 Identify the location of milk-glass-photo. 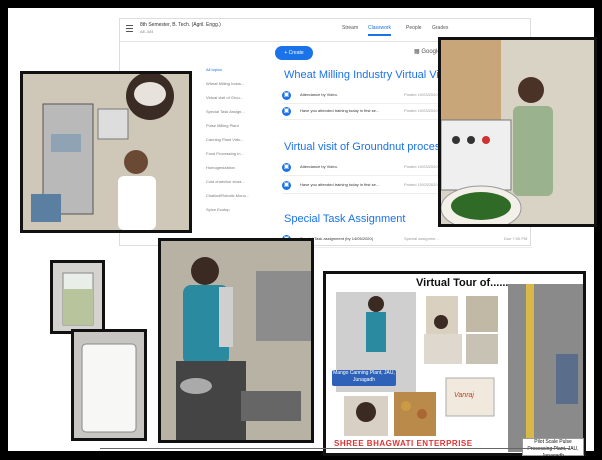
(109, 385).